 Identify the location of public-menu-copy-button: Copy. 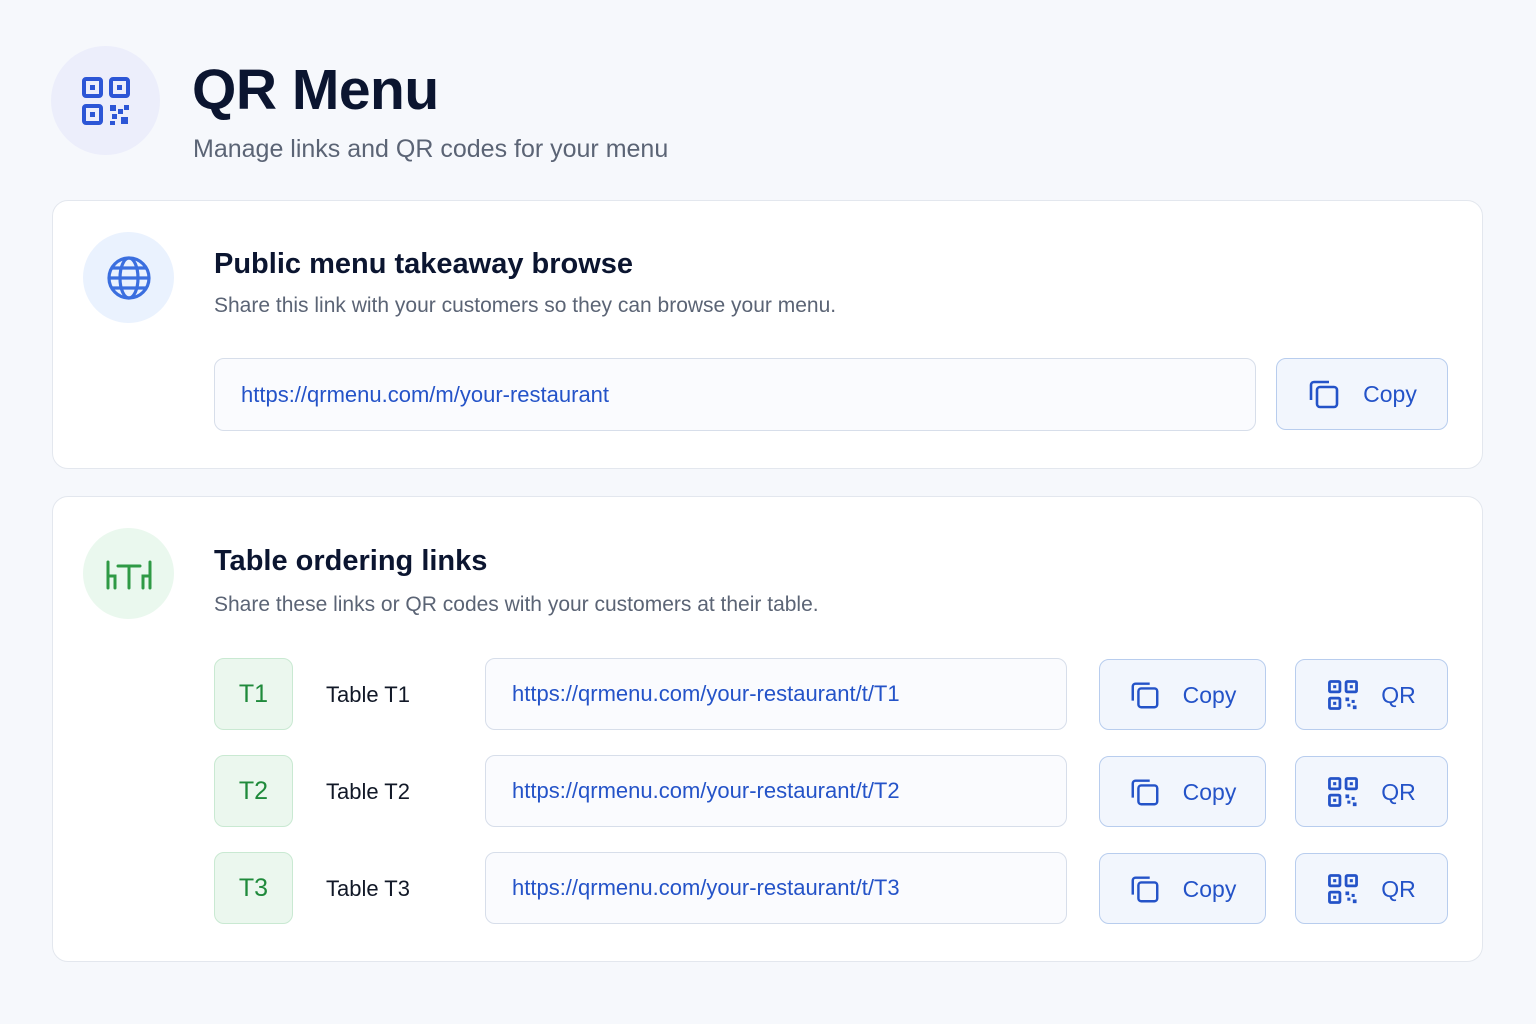
(1362, 394).